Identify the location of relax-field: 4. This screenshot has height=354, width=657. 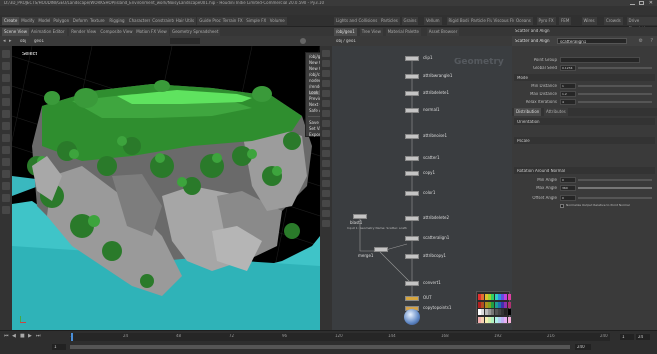
(568, 102).